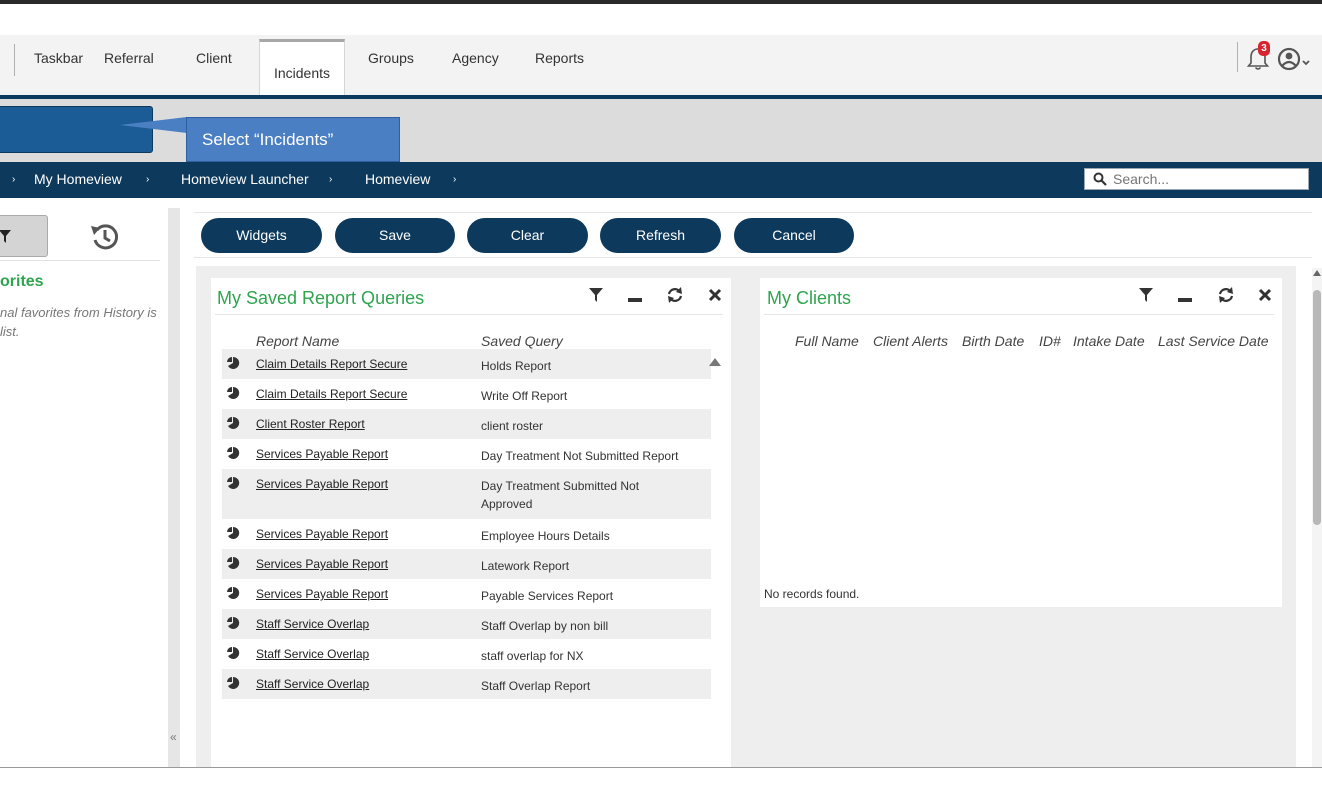  I want to click on column-header-last-service-date: Last Service Date, so click(1213, 341).